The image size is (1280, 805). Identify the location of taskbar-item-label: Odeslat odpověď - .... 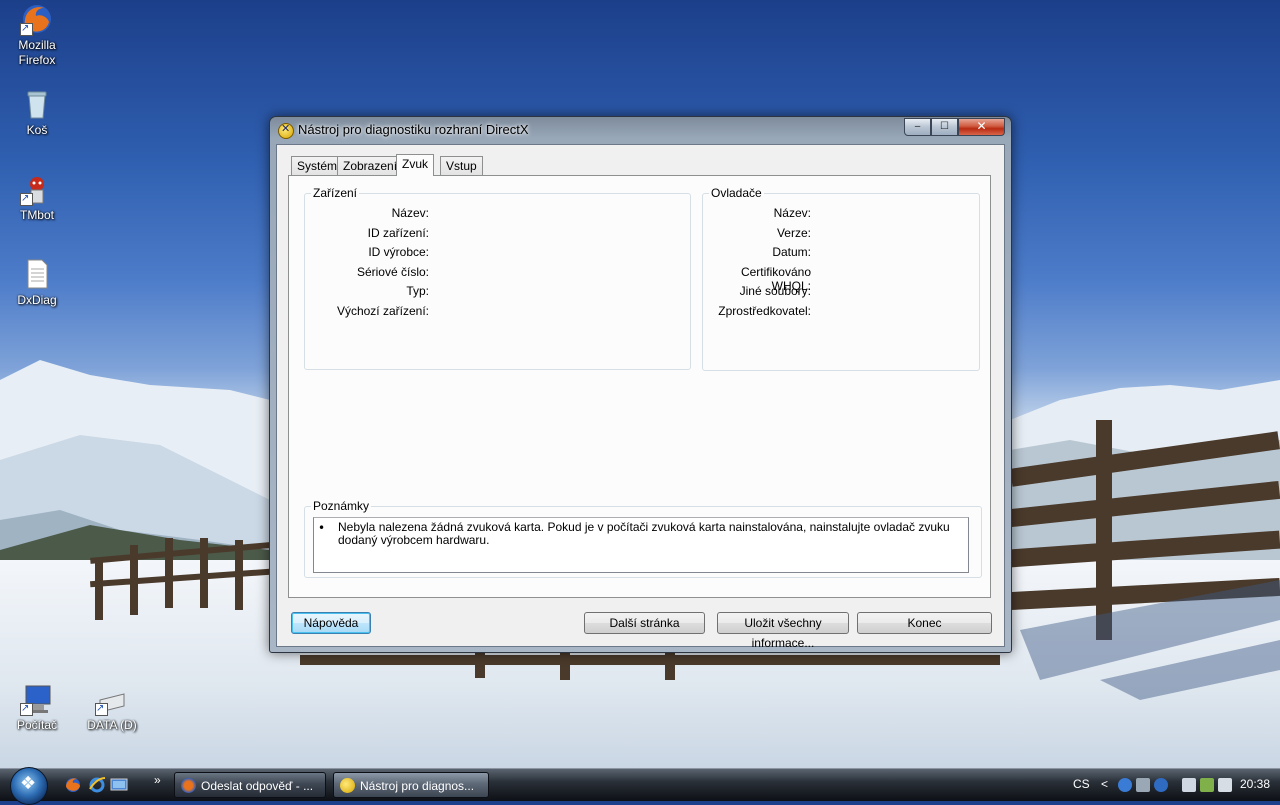
(257, 786).